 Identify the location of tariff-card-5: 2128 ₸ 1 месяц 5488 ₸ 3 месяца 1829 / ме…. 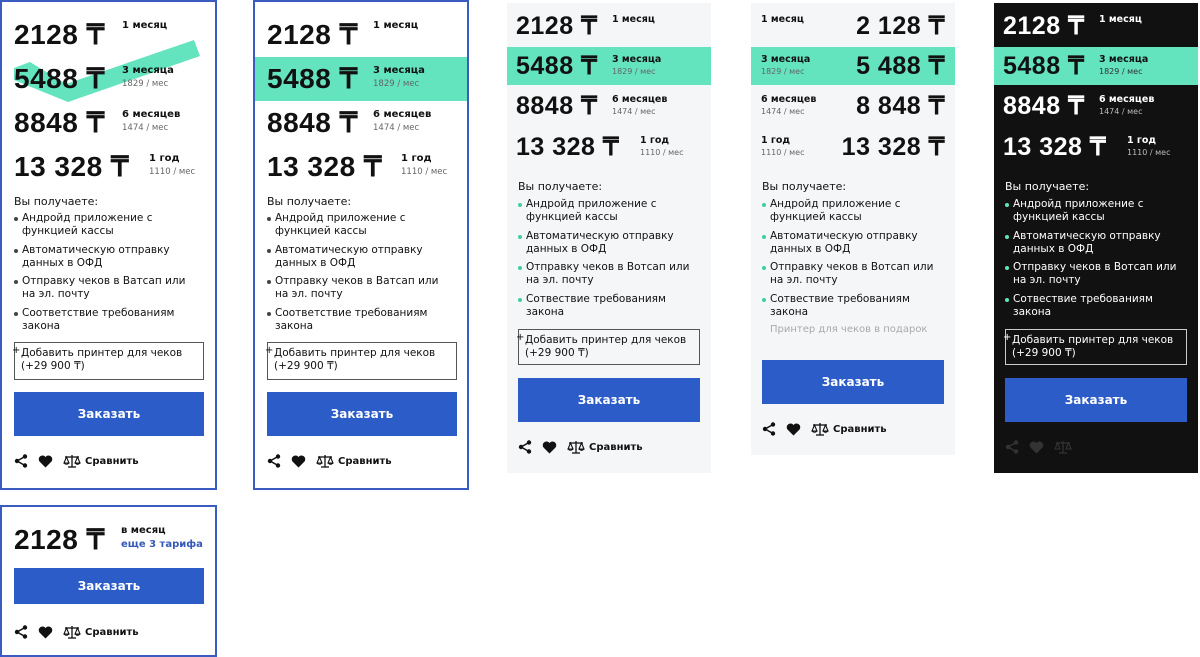
(1096, 238).